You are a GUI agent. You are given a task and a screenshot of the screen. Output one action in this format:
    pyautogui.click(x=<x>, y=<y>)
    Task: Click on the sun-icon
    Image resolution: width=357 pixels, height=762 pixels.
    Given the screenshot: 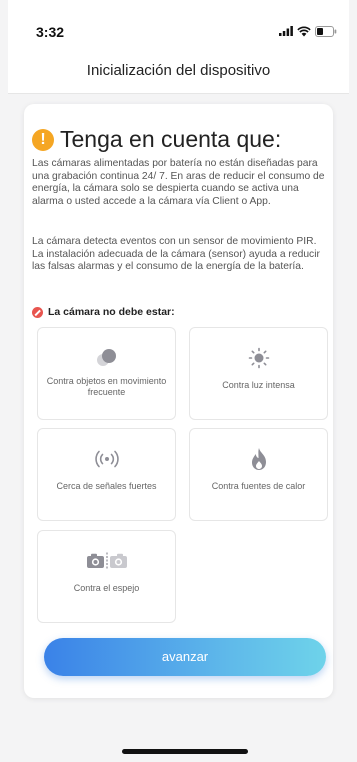 What is the action you would take?
    pyautogui.click(x=258, y=358)
    